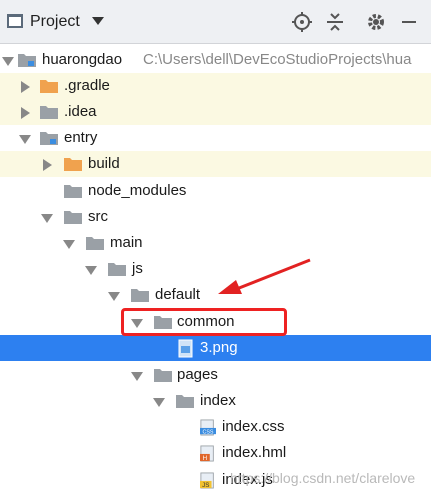 This screenshot has width=431, height=498. What do you see at coordinates (207, 480) in the screenshot?
I see `js-file-icon: JS` at bounding box center [207, 480].